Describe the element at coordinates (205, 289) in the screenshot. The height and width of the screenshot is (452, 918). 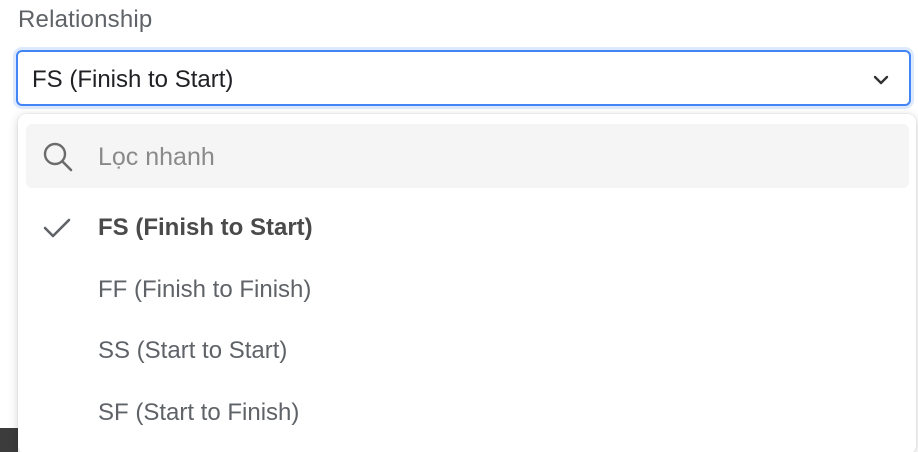
I see `option-label: FF (Finish to Finish)` at that location.